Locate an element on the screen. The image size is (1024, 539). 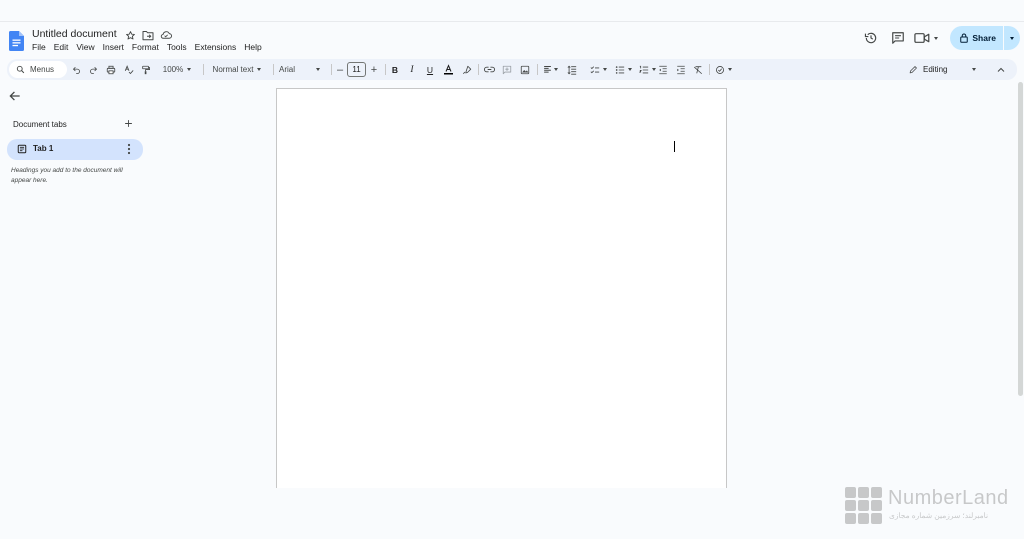
tab-item-tab-1: Tab 1 is located at coordinates (75, 149).